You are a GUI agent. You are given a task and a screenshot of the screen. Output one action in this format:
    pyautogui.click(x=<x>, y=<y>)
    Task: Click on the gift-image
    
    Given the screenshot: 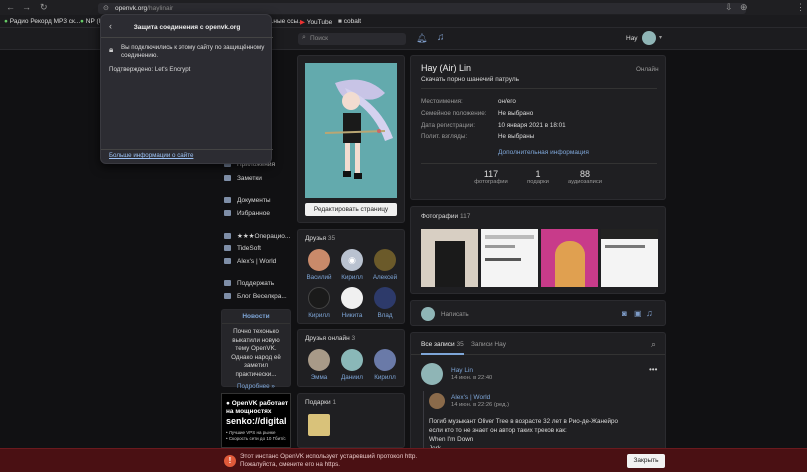 What is the action you would take?
    pyautogui.click(x=319, y=425)
    